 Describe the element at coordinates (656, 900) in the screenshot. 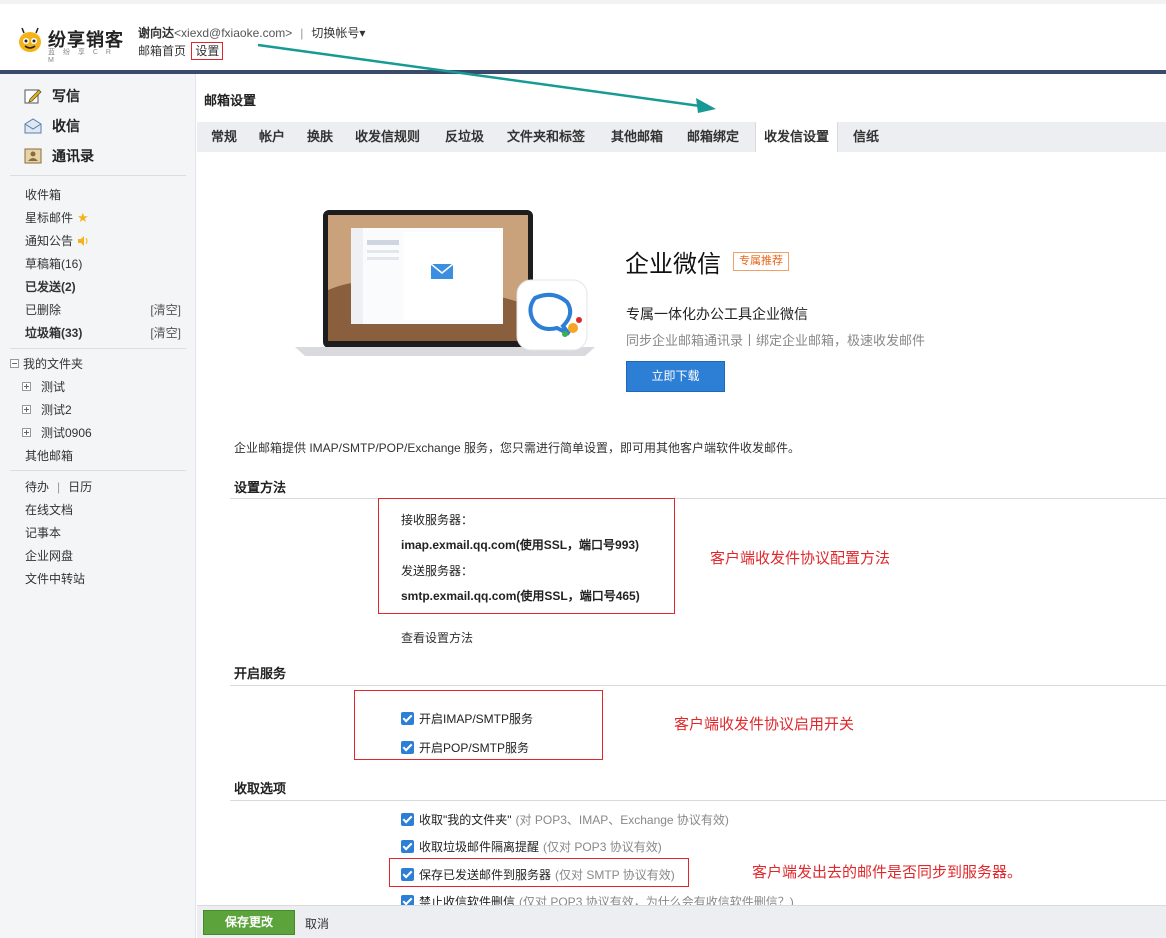

I see `fetch-option-hint: (仅对 POP3 协议有效，为什么会有收信软件删信？)` at that location.